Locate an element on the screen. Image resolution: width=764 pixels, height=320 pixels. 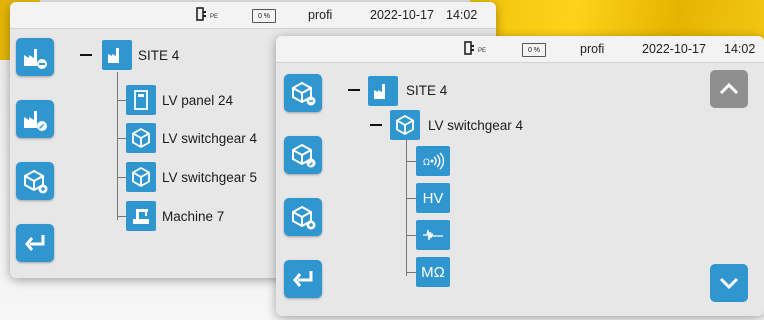
waveform-icon is located at coordinates (433, 235).